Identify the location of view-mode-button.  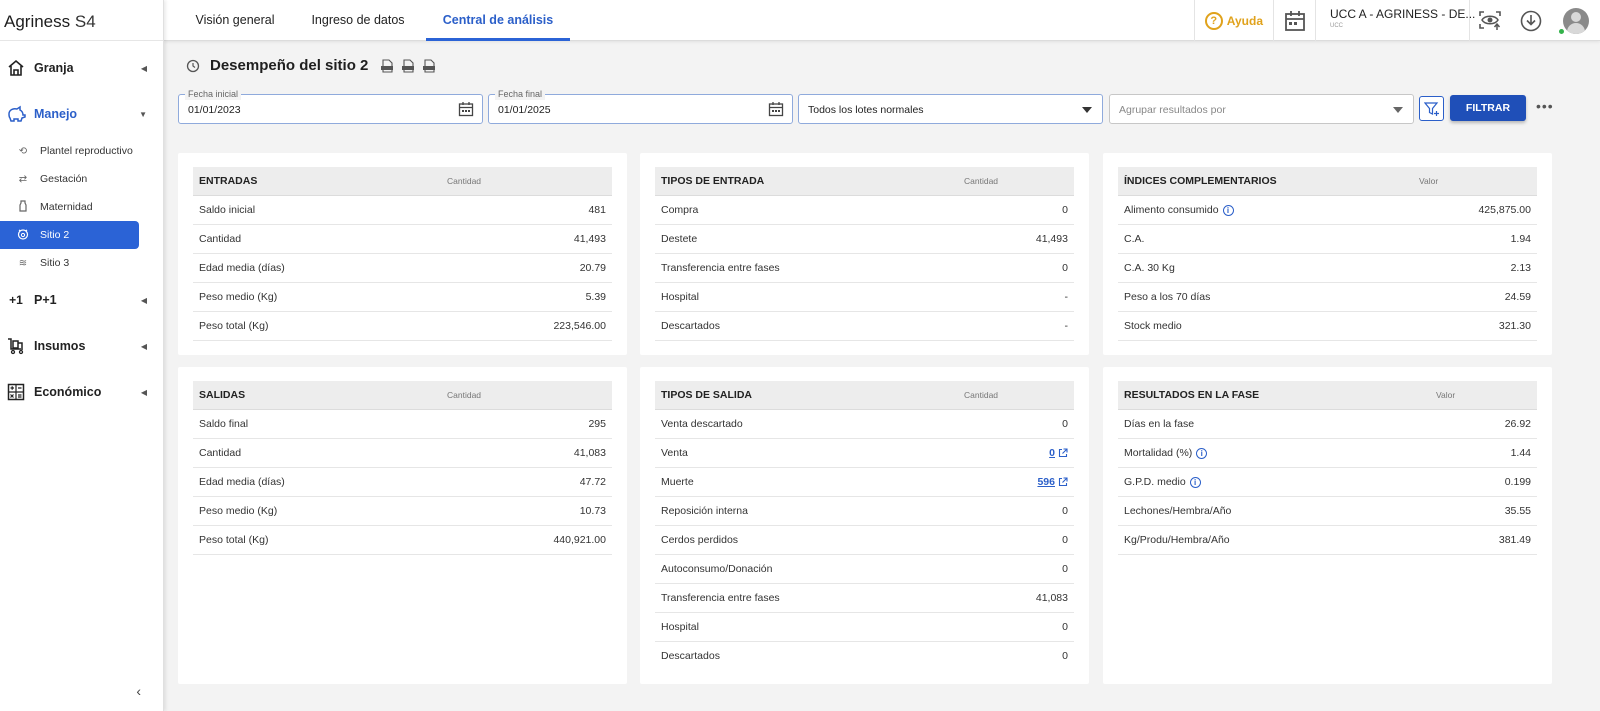
(1490, 20).